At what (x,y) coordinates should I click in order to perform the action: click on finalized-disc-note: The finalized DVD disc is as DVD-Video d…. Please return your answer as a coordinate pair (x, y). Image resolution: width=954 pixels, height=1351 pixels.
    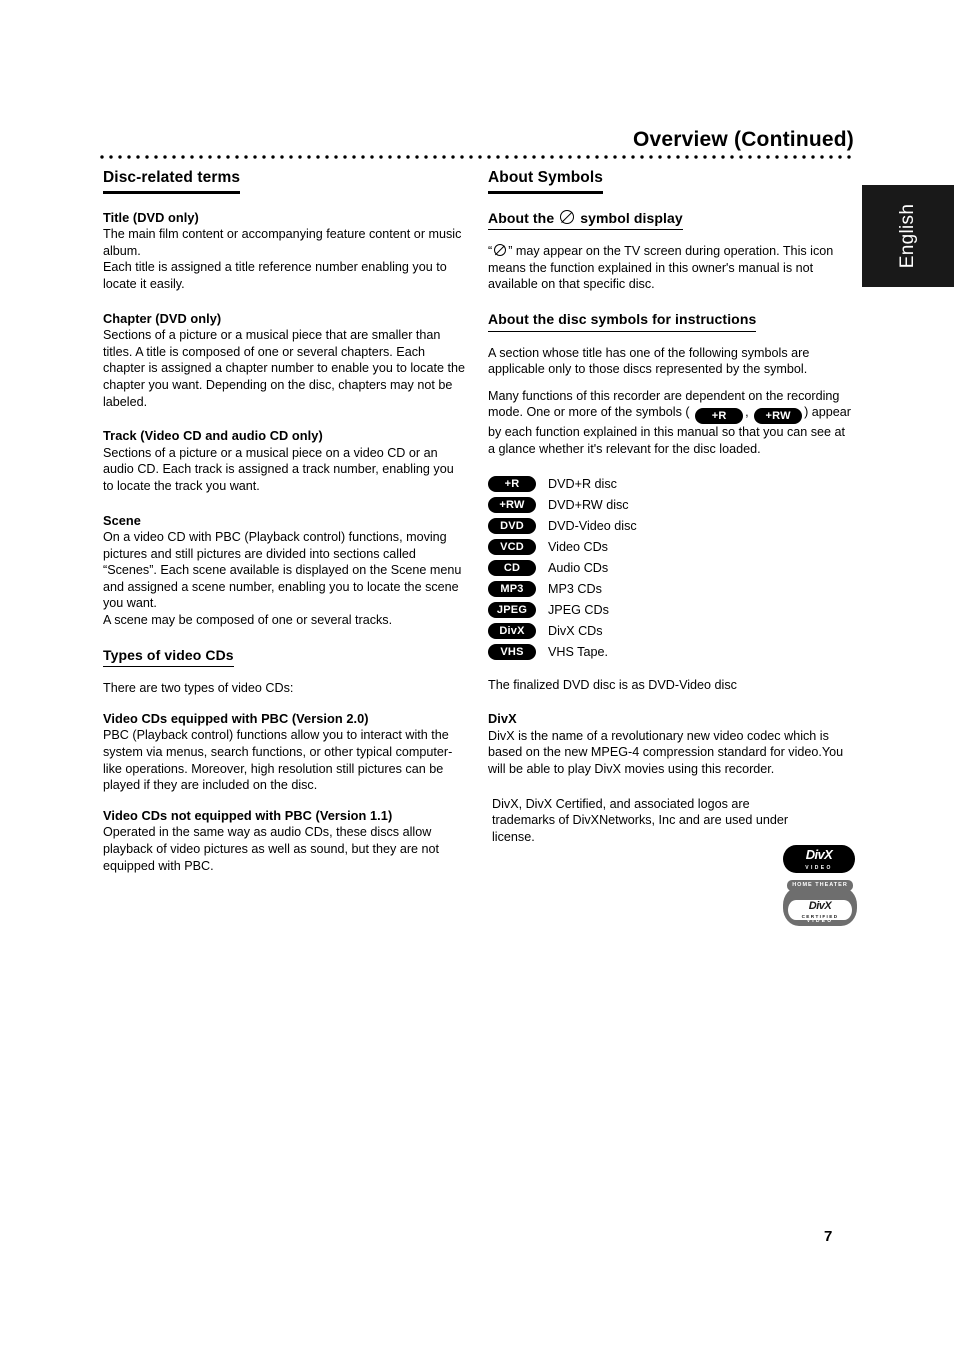
    Looking at the image, I should click on (612, 684).